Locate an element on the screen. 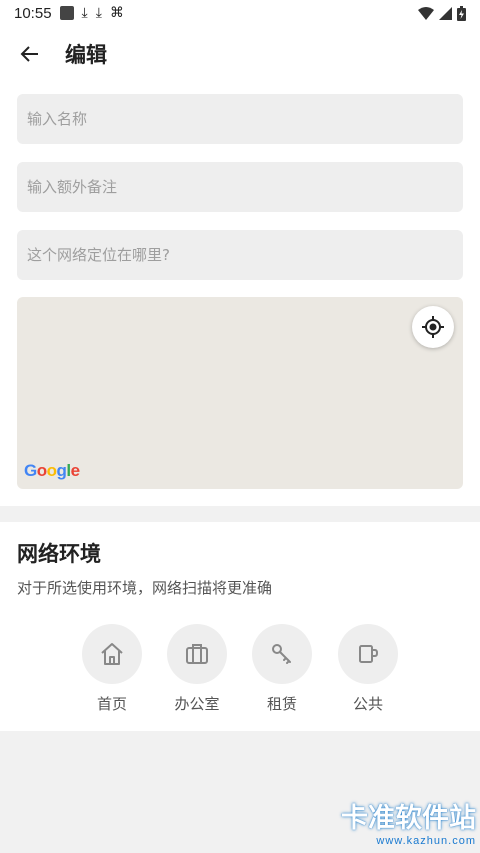 The height and width of the screenshot is (853, 480). watermark-url: www.kazhun.com is located at coordinates (426, 841).